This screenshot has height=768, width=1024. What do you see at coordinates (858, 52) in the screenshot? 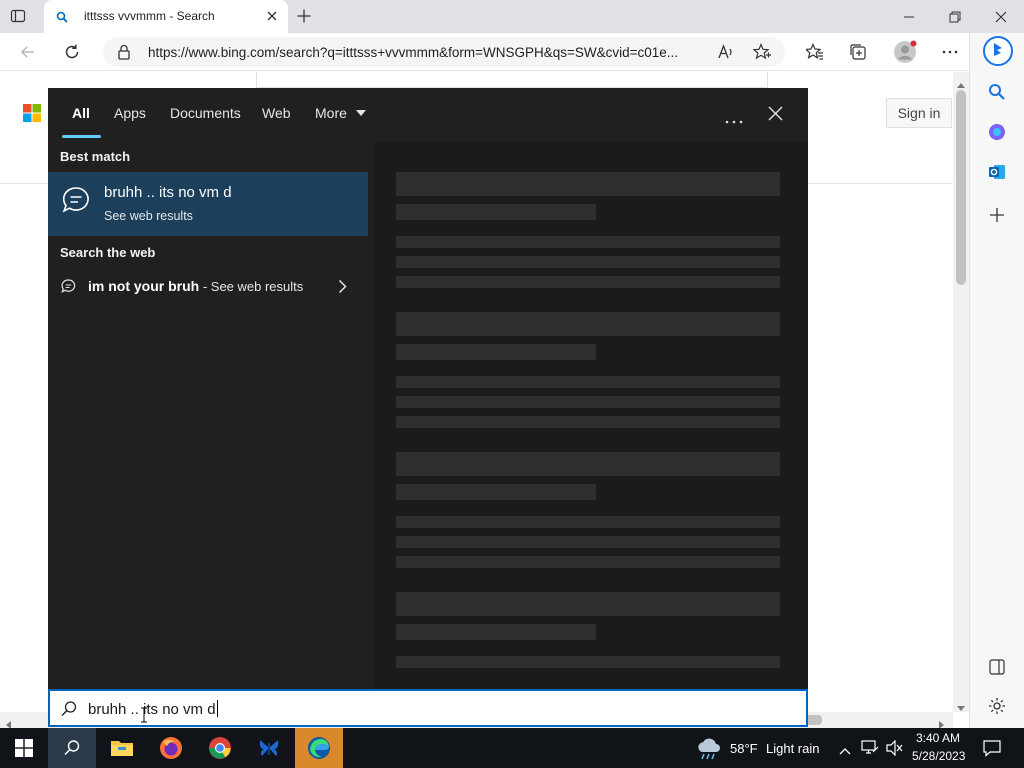
I see `collections-icon` at bounding box center [858, 52].